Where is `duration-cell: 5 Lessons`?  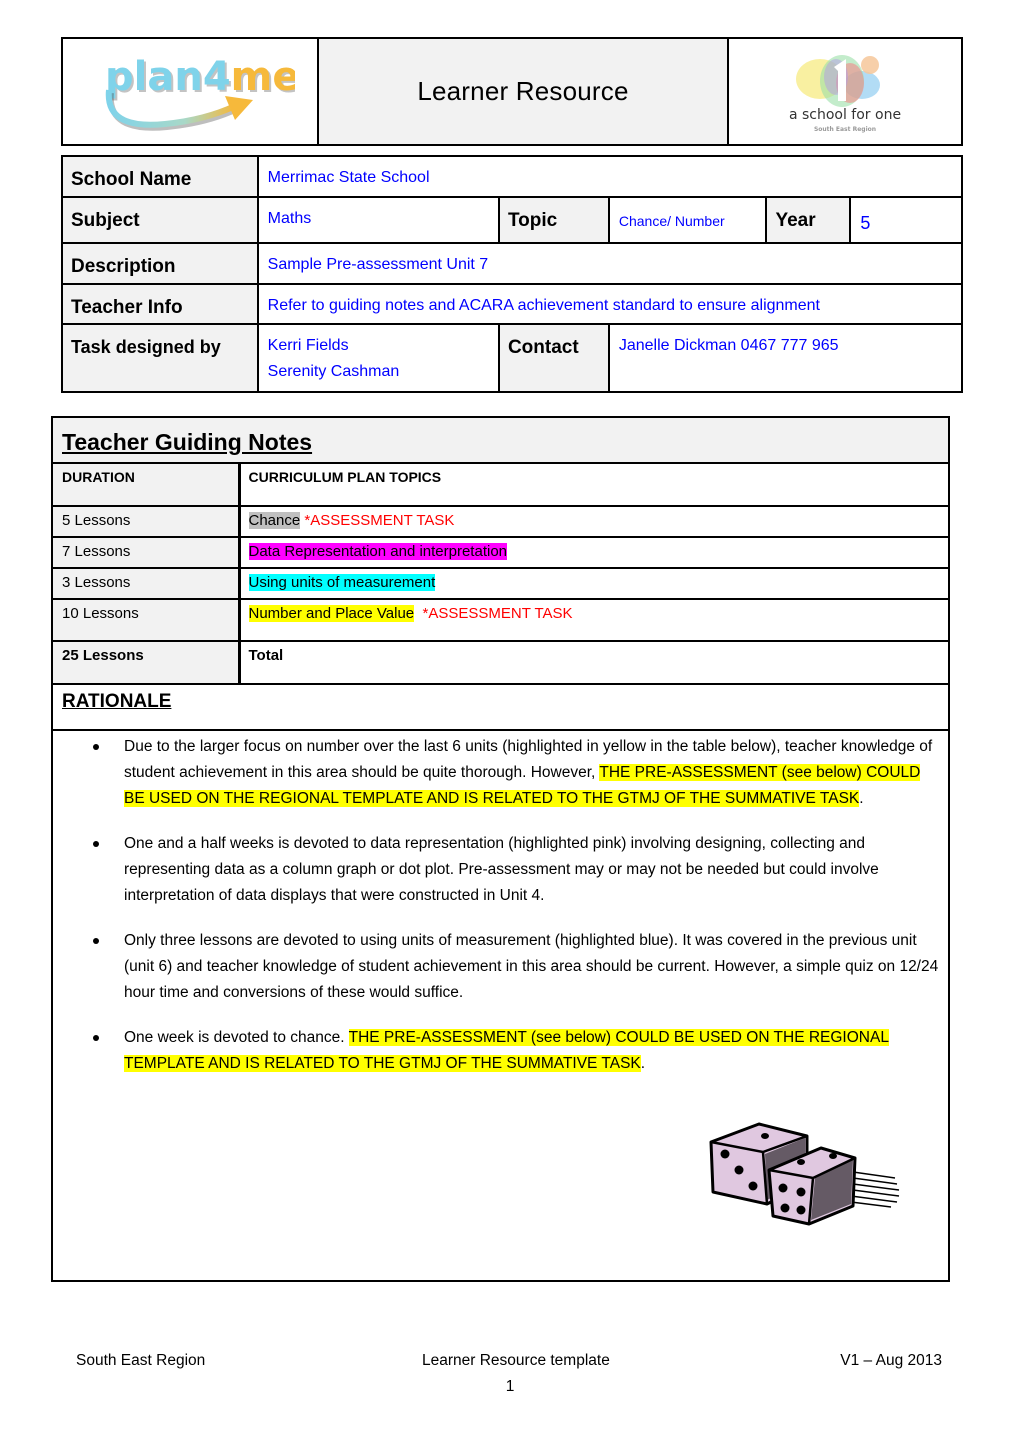
duration-cell: 5 Lessons is located at coordinates (147, 522).